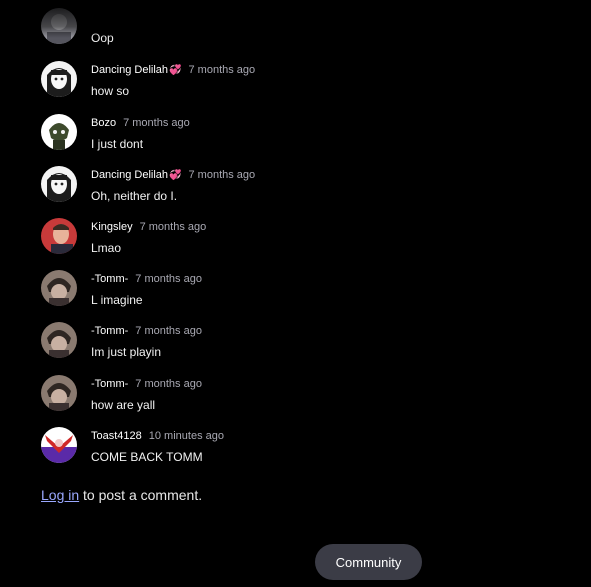  I want to click on comment-text: Oop, so click(102, 38).